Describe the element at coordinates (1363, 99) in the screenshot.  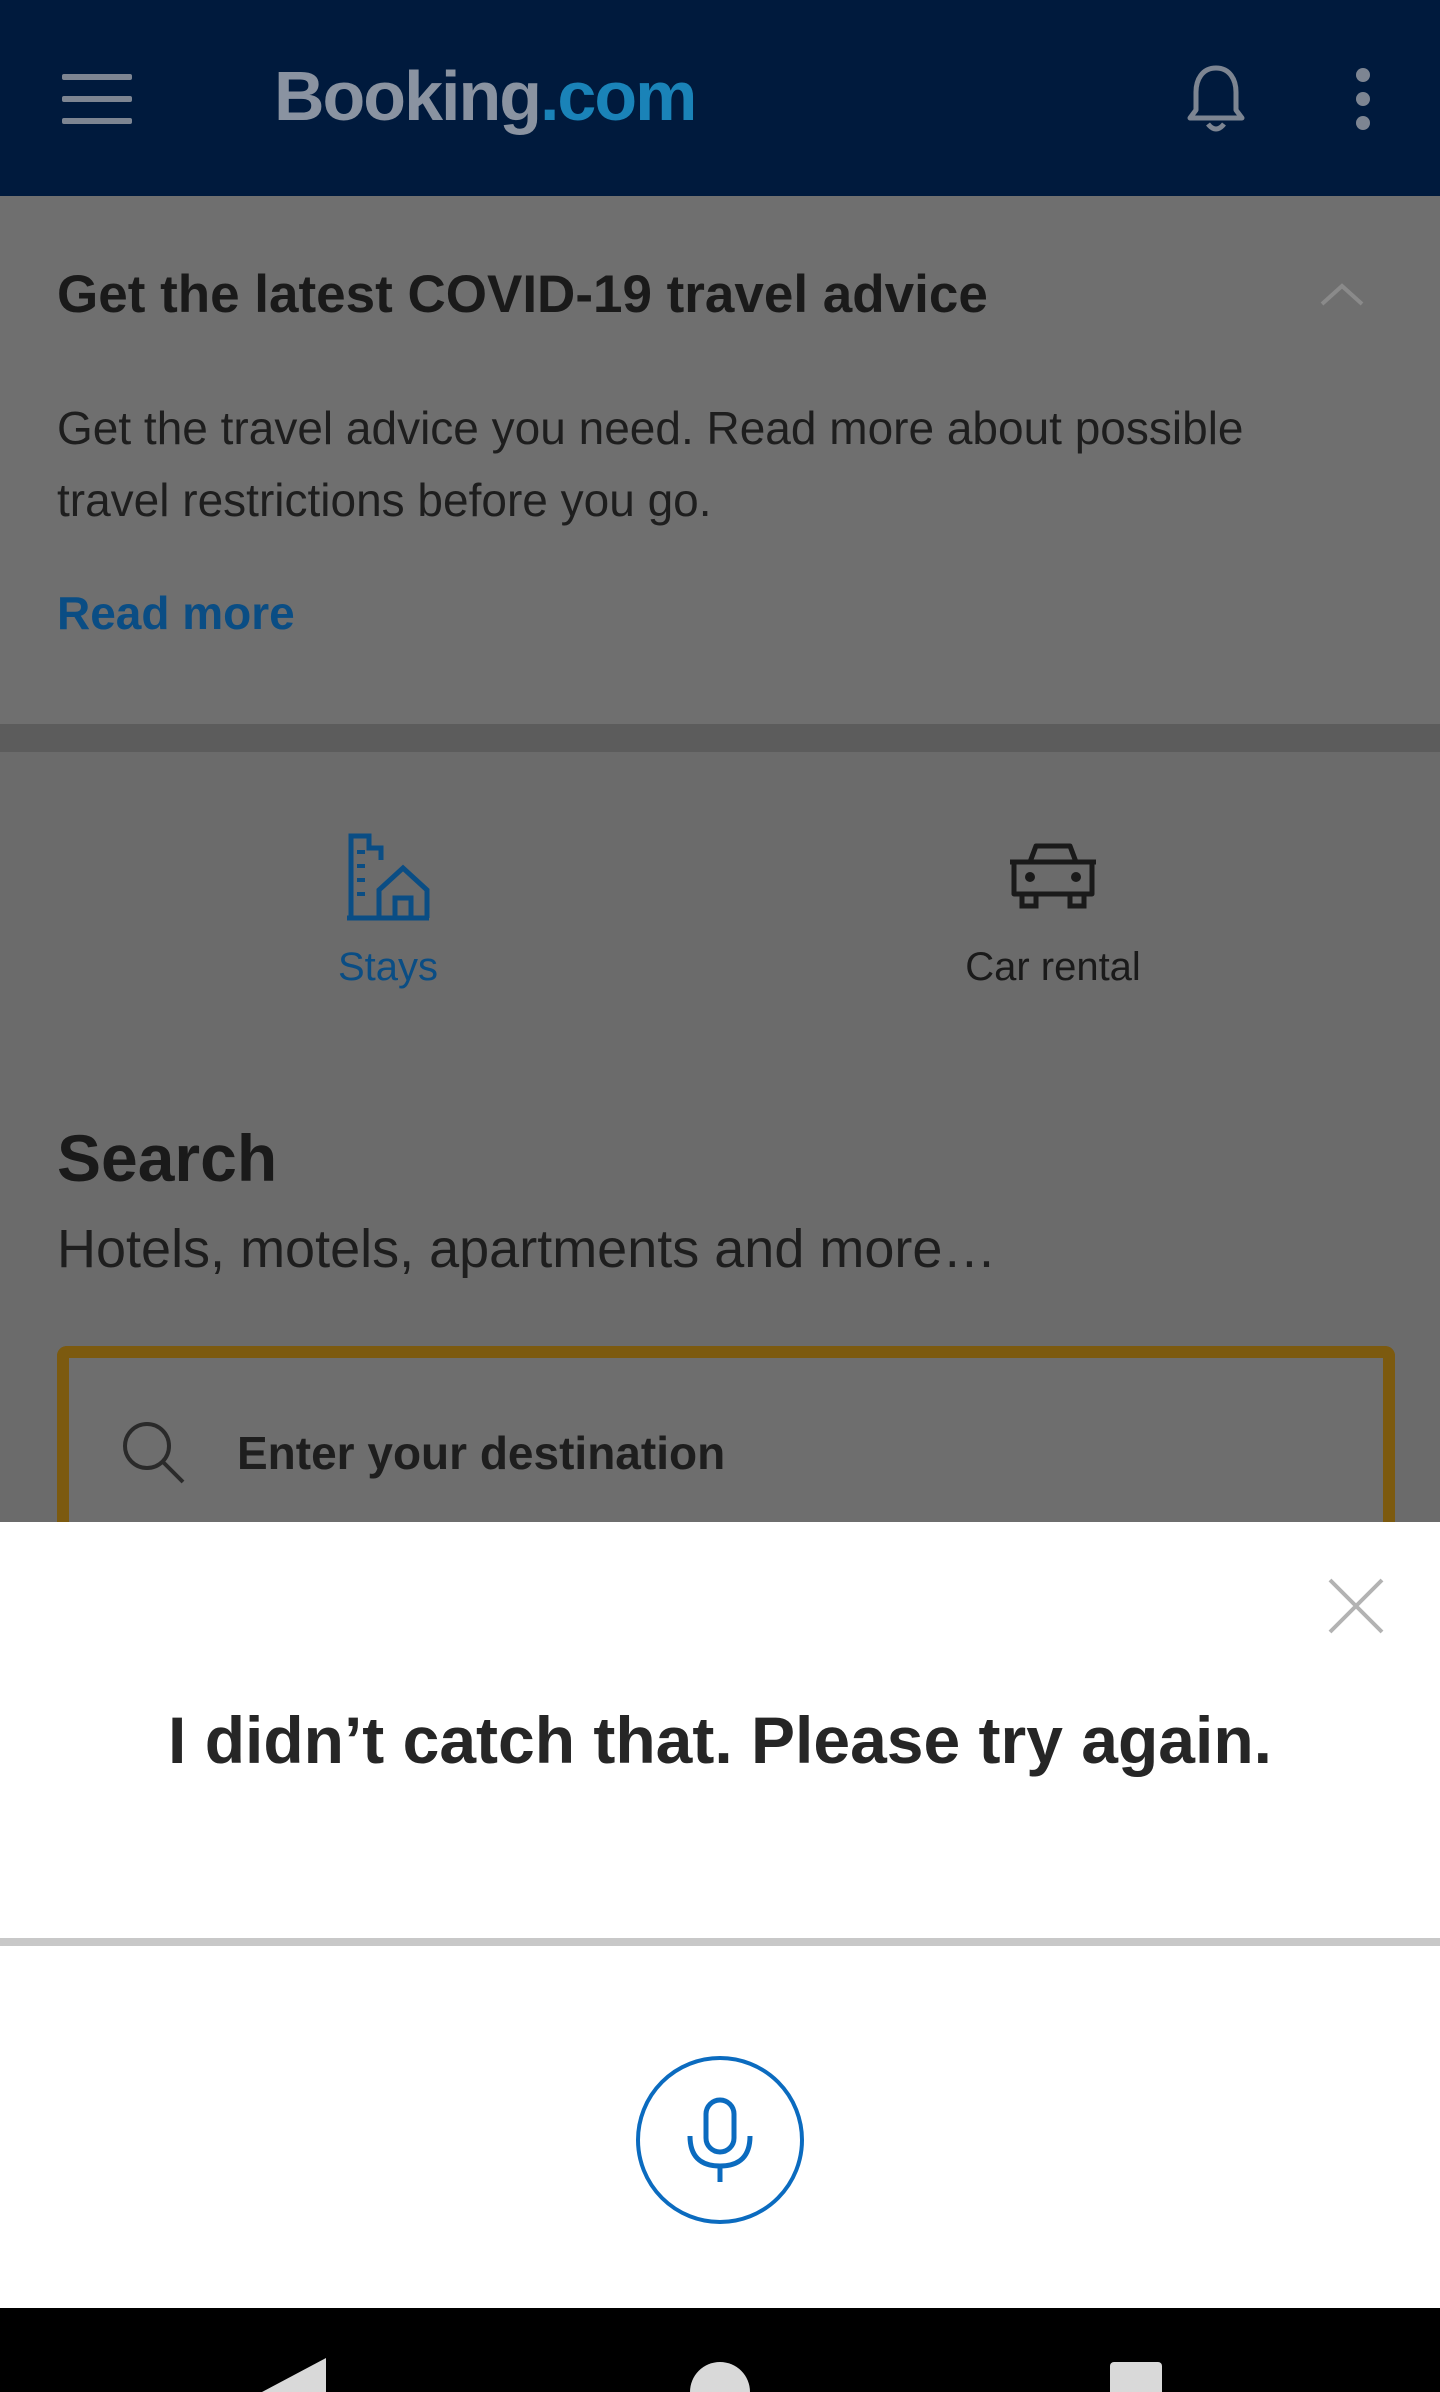
I see `more-vert-icon` at that location.